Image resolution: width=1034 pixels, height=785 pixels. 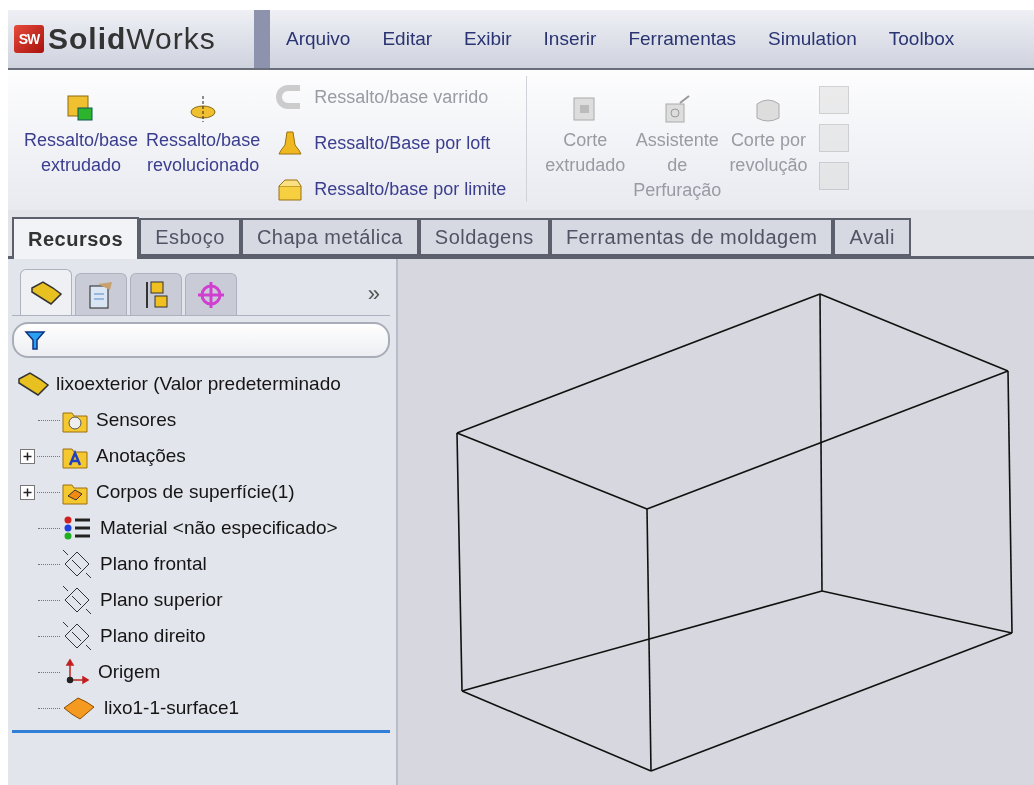 What do you see at coordinates (318, 39) in the screenshot?
I see `menu-item: Arquivo` at bounding box center [318, 39].